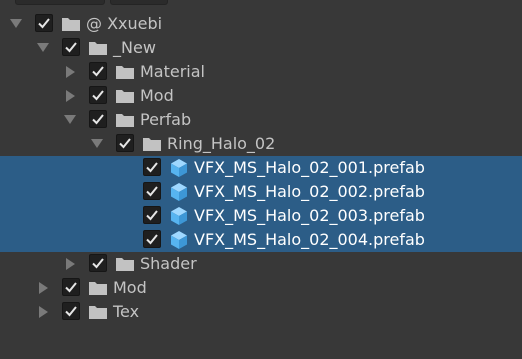 The width and height of the screenshot is (522, 359). I want to click on tree-row-mod-top: Mod, so click(261, 288).